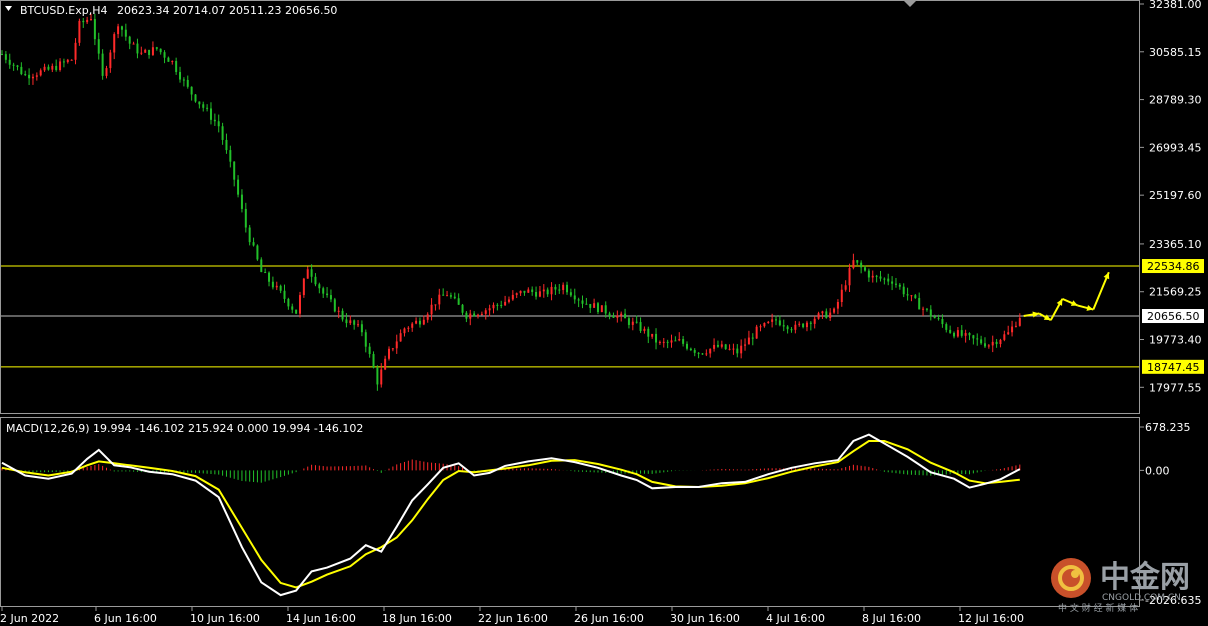  I want to click on time-tick-label: 22 Jun 16:00, so click(513, 618).